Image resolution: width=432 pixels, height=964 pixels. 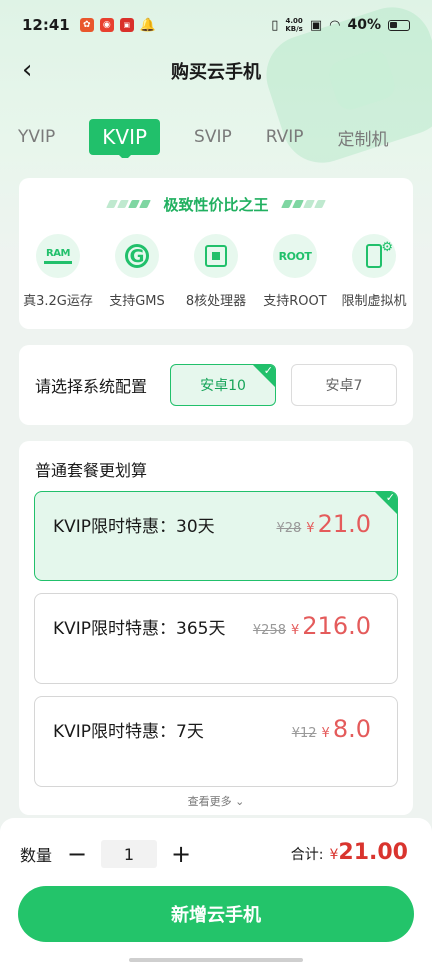 What do you see at coordinates (294, 21) in the screenshot?
I see `net-speed-value: 4.00` at bounding box center [294, 21].